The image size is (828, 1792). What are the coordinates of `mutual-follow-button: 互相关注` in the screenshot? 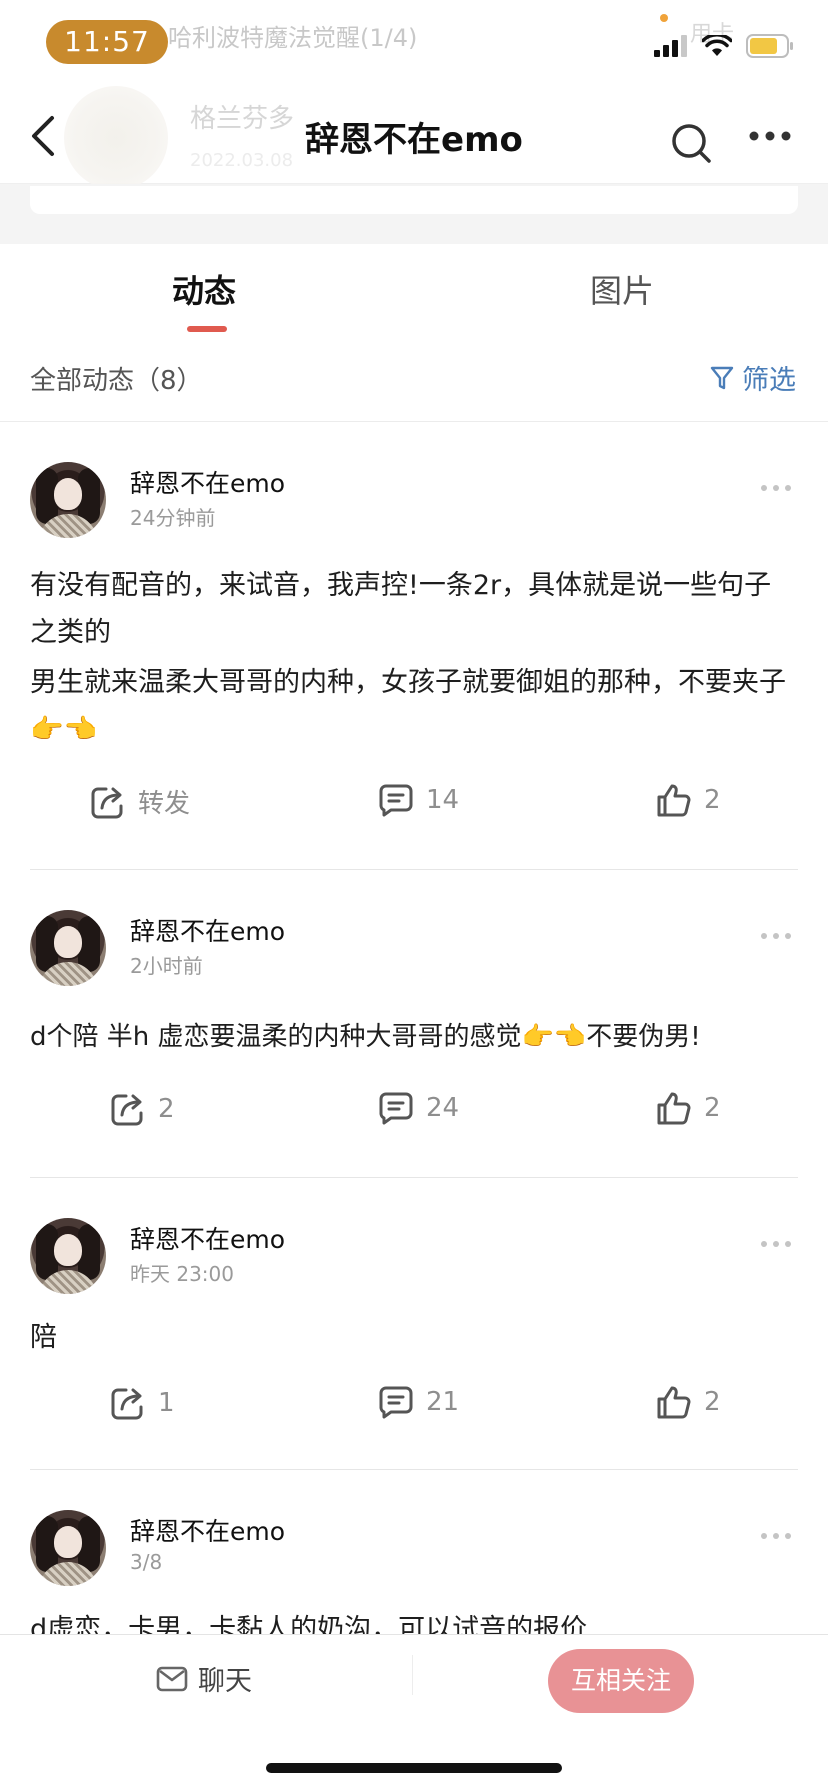 It's located at (621, 1681).